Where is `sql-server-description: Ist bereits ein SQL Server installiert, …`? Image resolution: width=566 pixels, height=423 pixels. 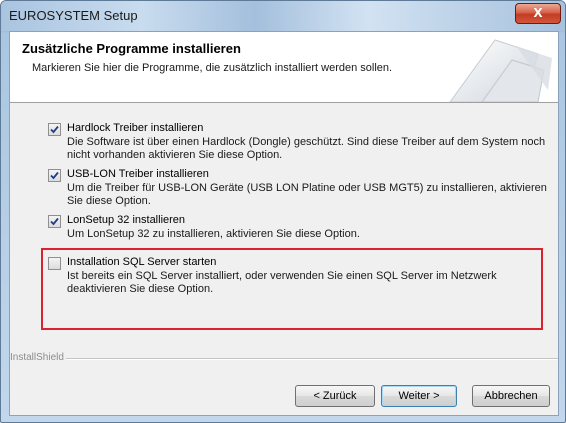
sql-server-description: Ist bereits ein SQL Server installiert, … is located at coordinates (282, 282).